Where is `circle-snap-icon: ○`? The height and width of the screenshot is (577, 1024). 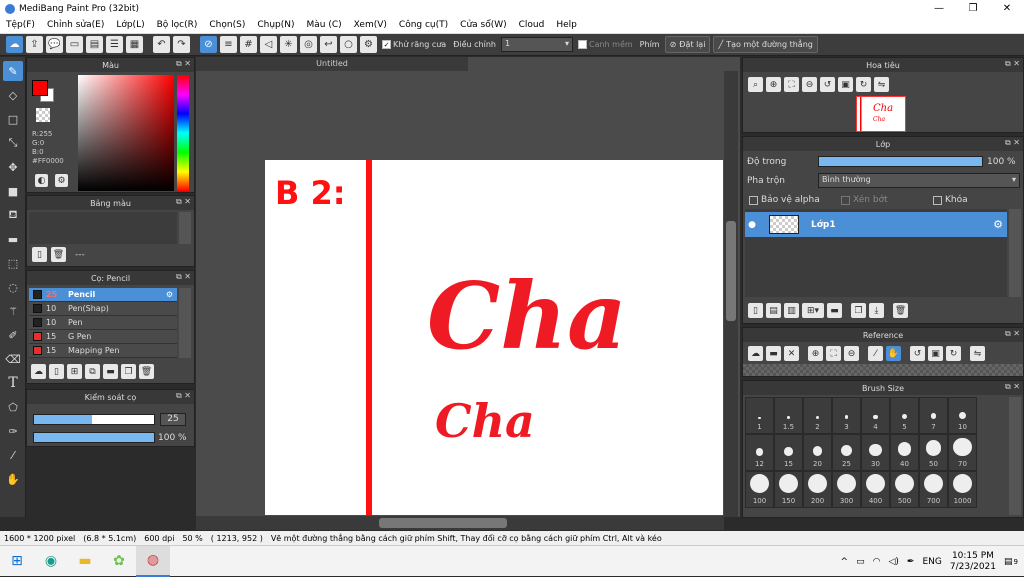
circle-snap-icon: ○ is located at coordinates (348, 44).